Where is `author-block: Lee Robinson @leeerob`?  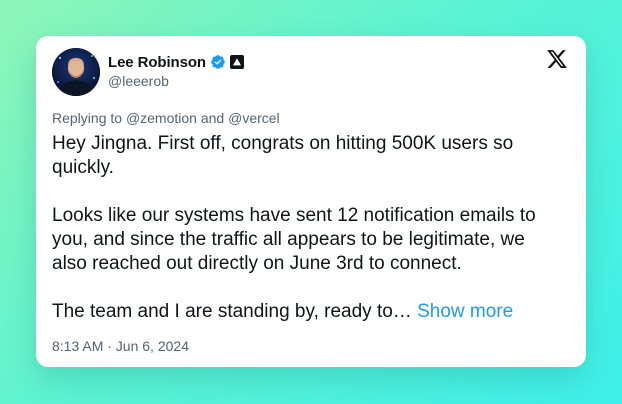 author-block: Lee Robinson @leeerob is located at coordinates (176, 70).